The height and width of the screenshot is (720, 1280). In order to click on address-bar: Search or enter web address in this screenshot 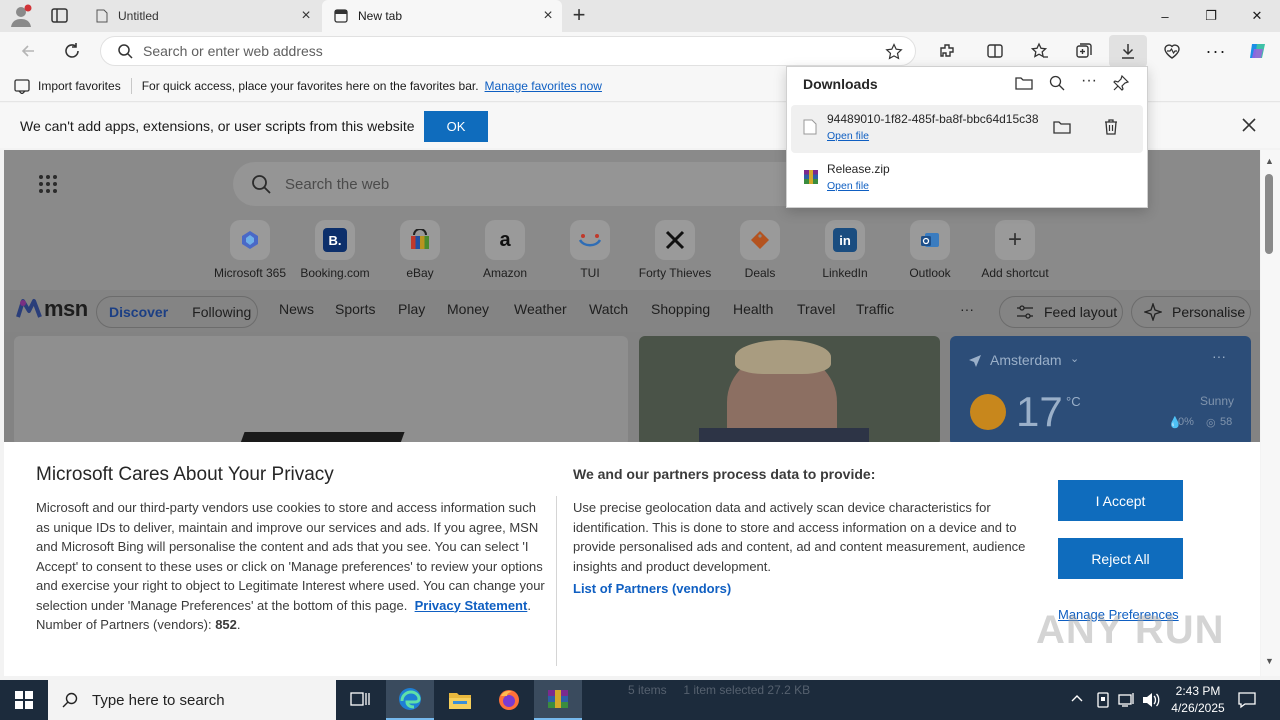, I will do `click(508, 51)`.